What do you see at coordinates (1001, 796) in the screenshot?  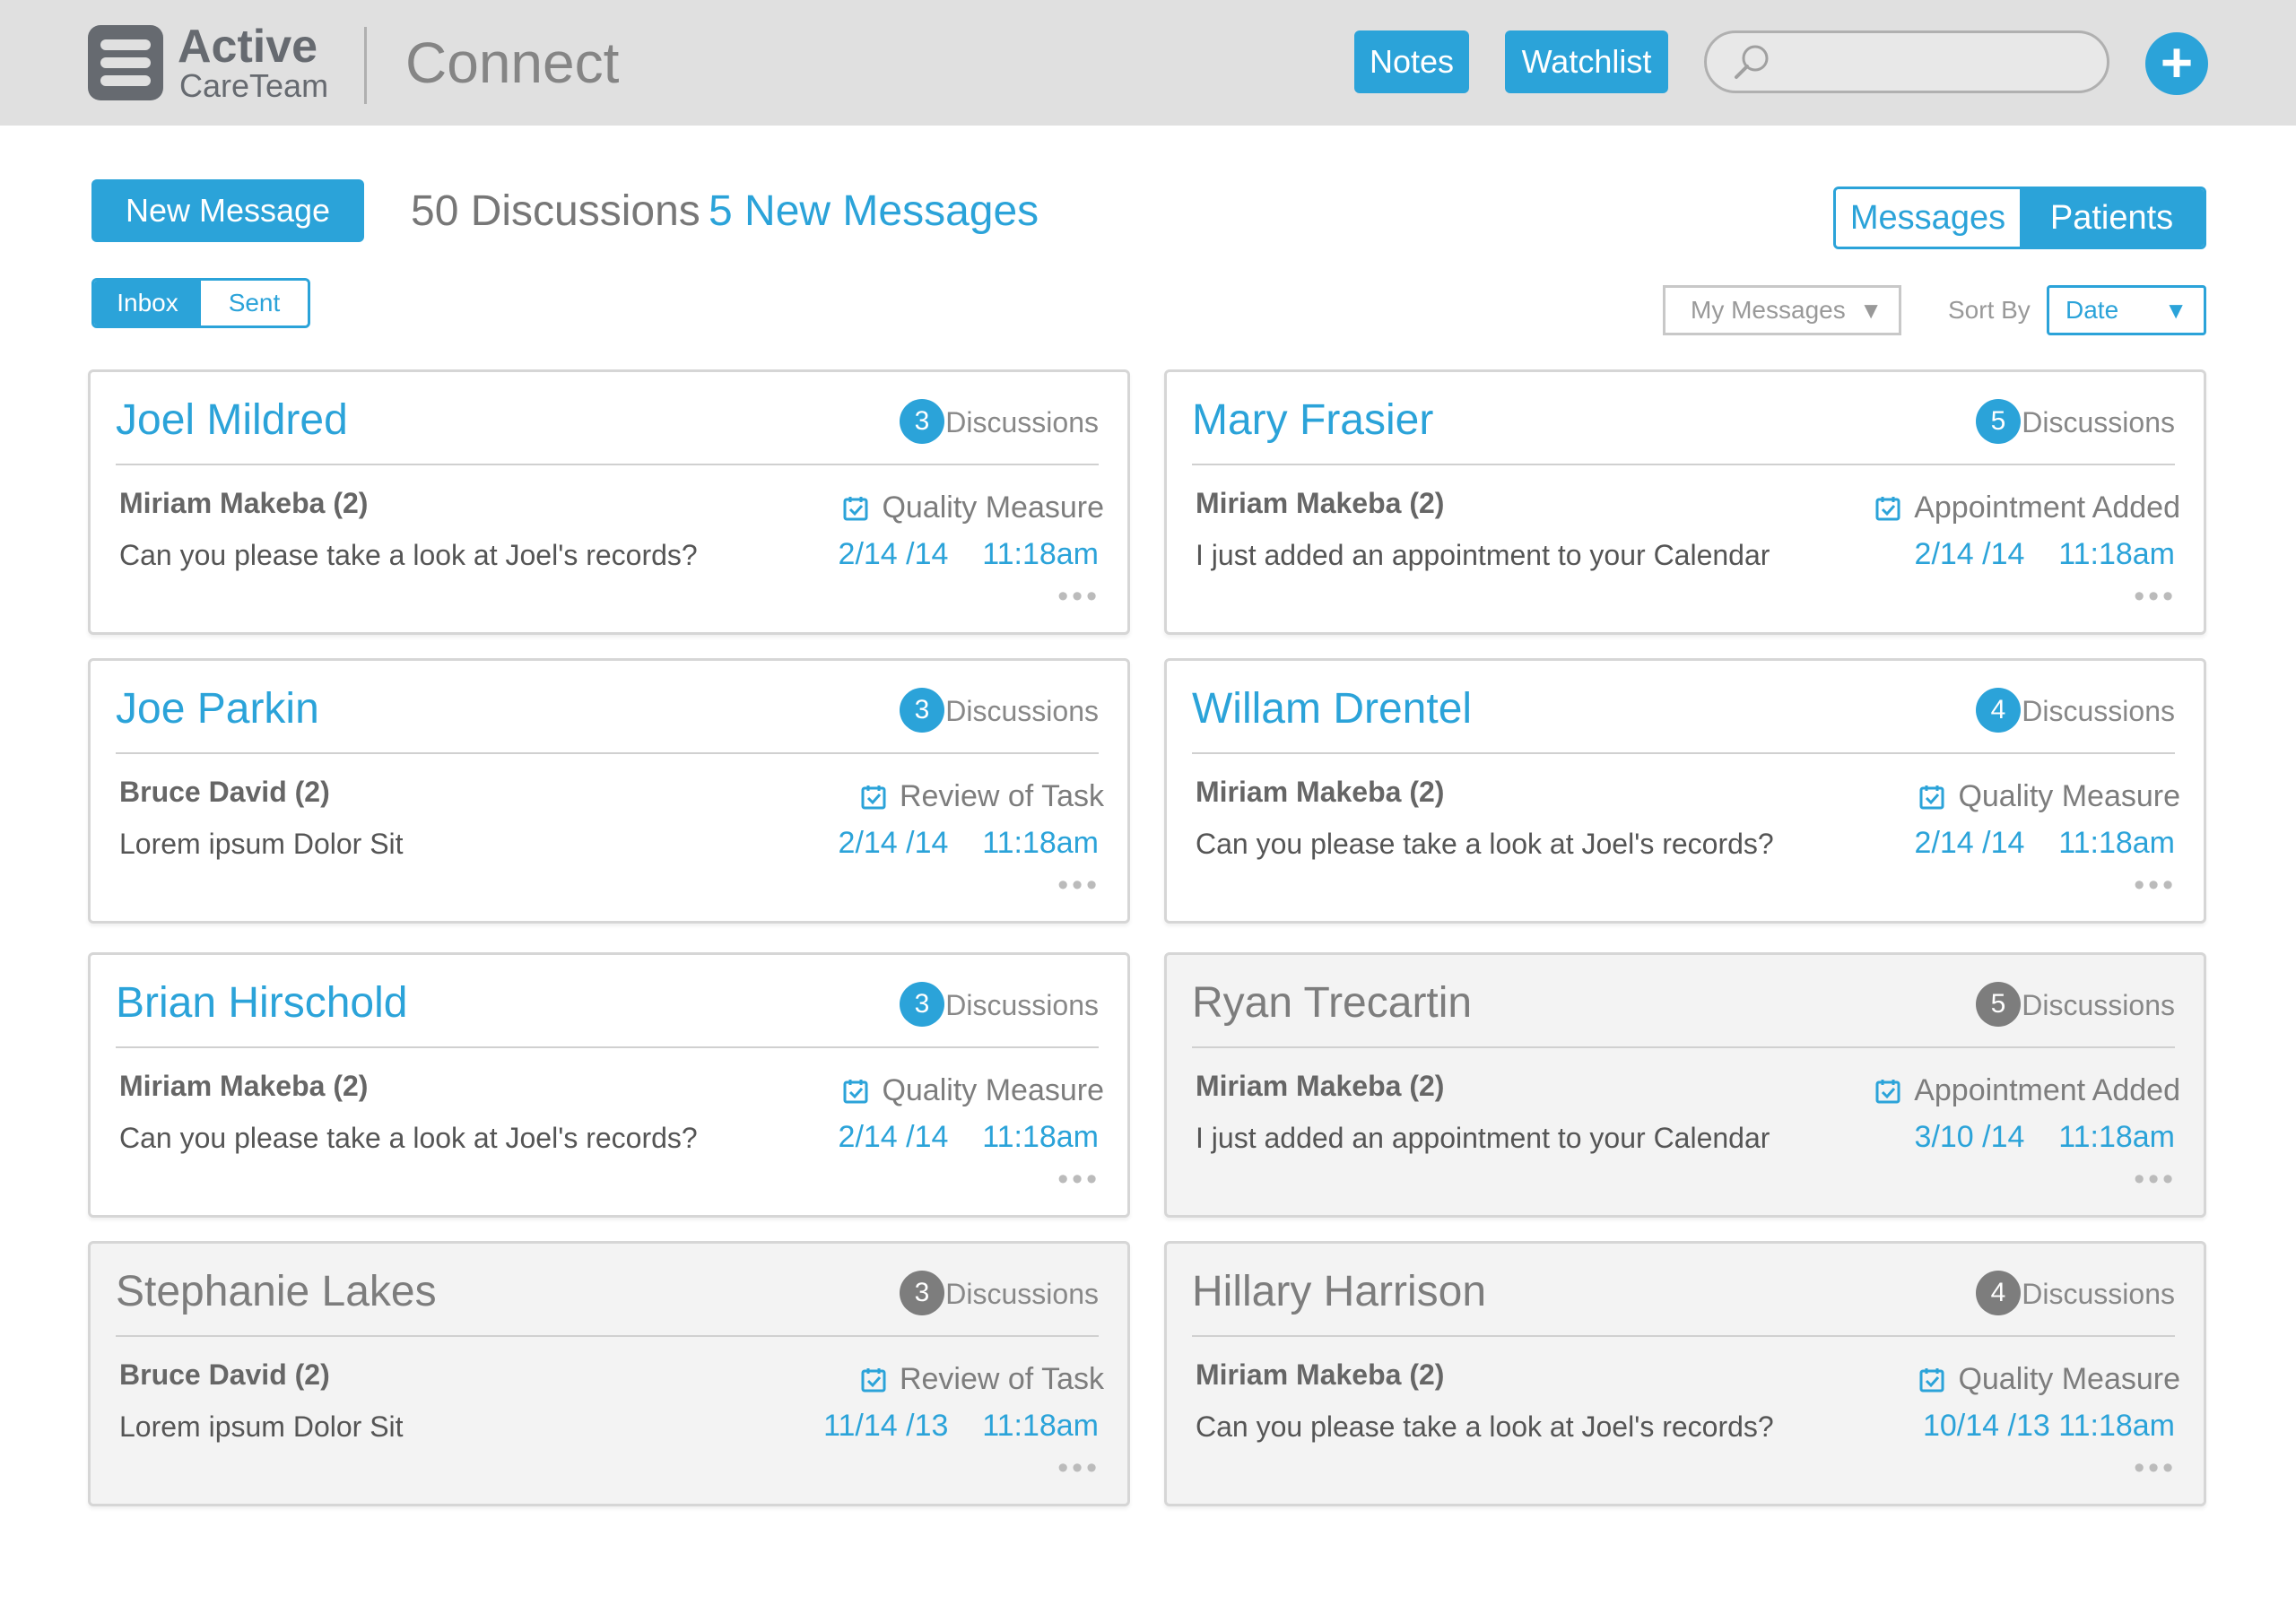 I see `message-tag-label: Review of Task` at bounding box center [1001, 796].